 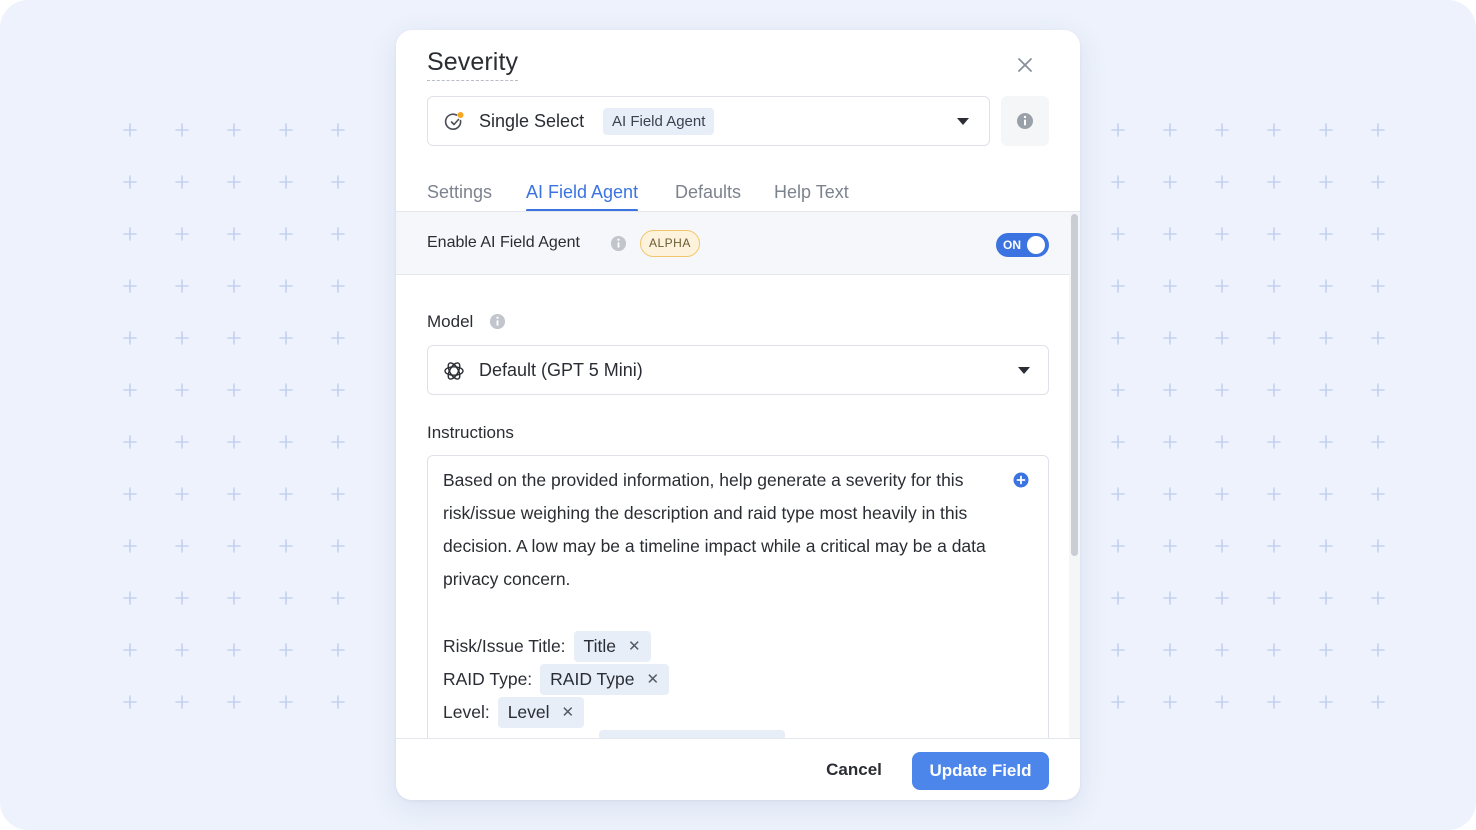 What do you see at coordinates (466, 711) in the screenshot?
I see `variable-label: Level:` at bounding box center [466, 711].